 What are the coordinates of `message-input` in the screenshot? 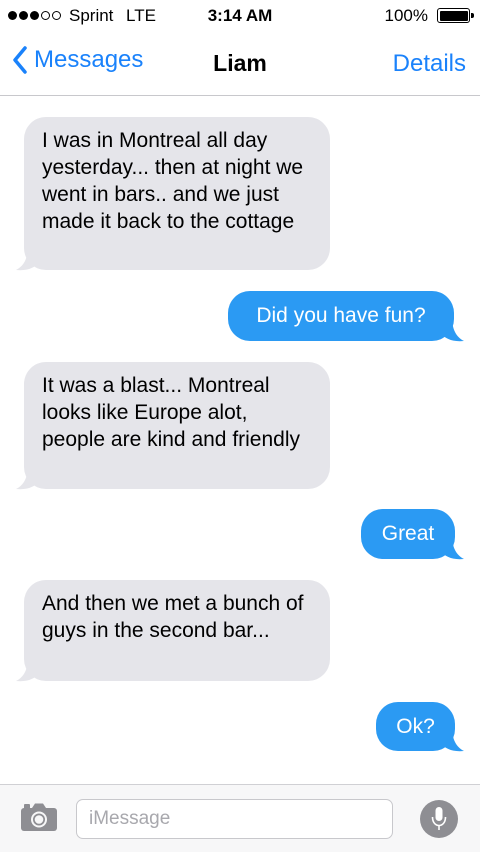 It's located at (234, 819).